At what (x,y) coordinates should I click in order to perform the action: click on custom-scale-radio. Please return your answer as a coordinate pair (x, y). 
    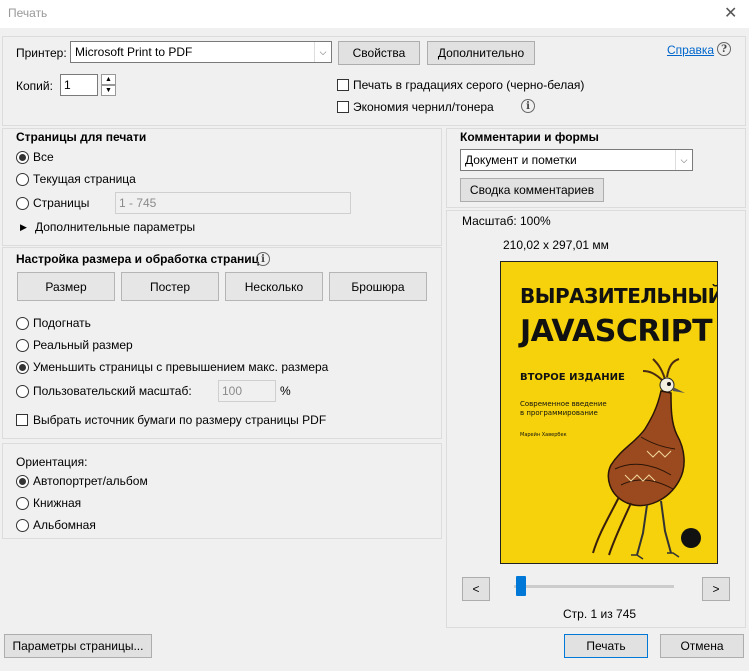
    Looking at the image, I should click on (22, 391).